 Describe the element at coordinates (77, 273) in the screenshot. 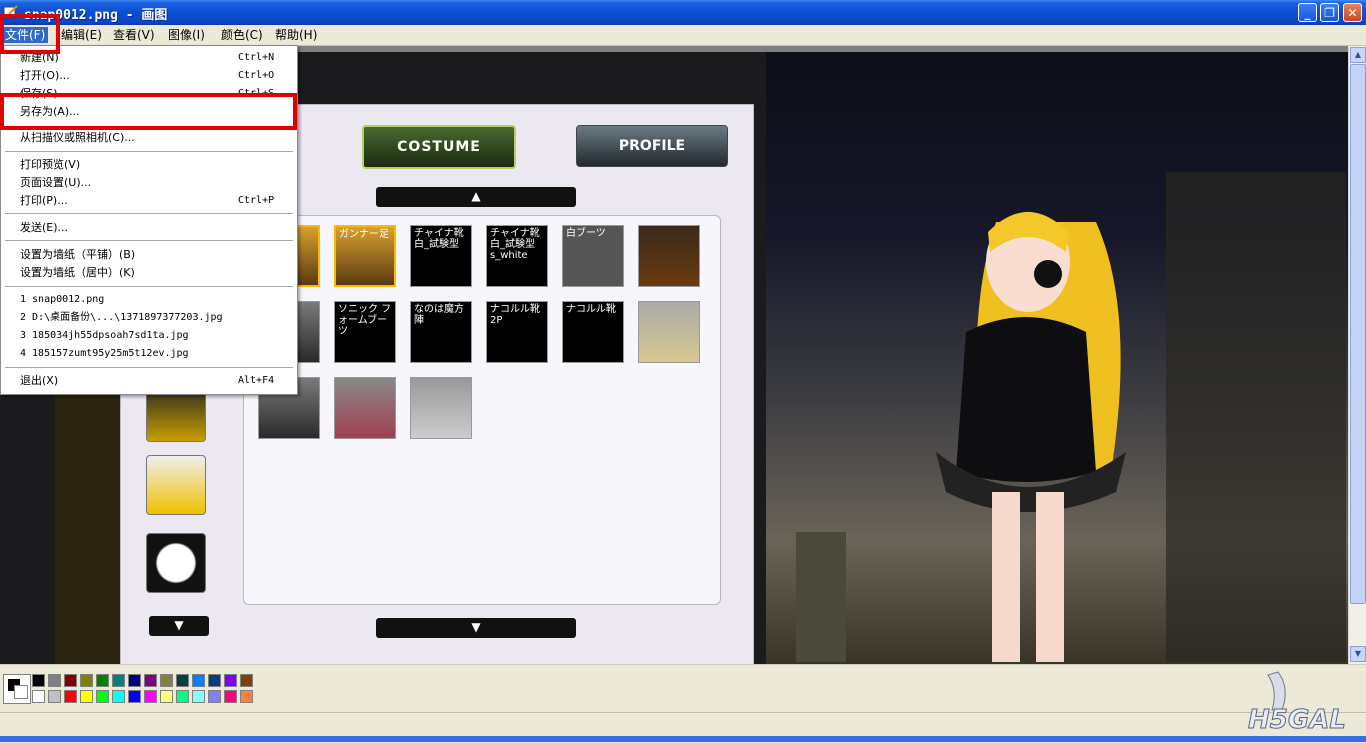

I see `menu-item-wallpaper-center: 设置为墙纸（居中）(K)` at that location.